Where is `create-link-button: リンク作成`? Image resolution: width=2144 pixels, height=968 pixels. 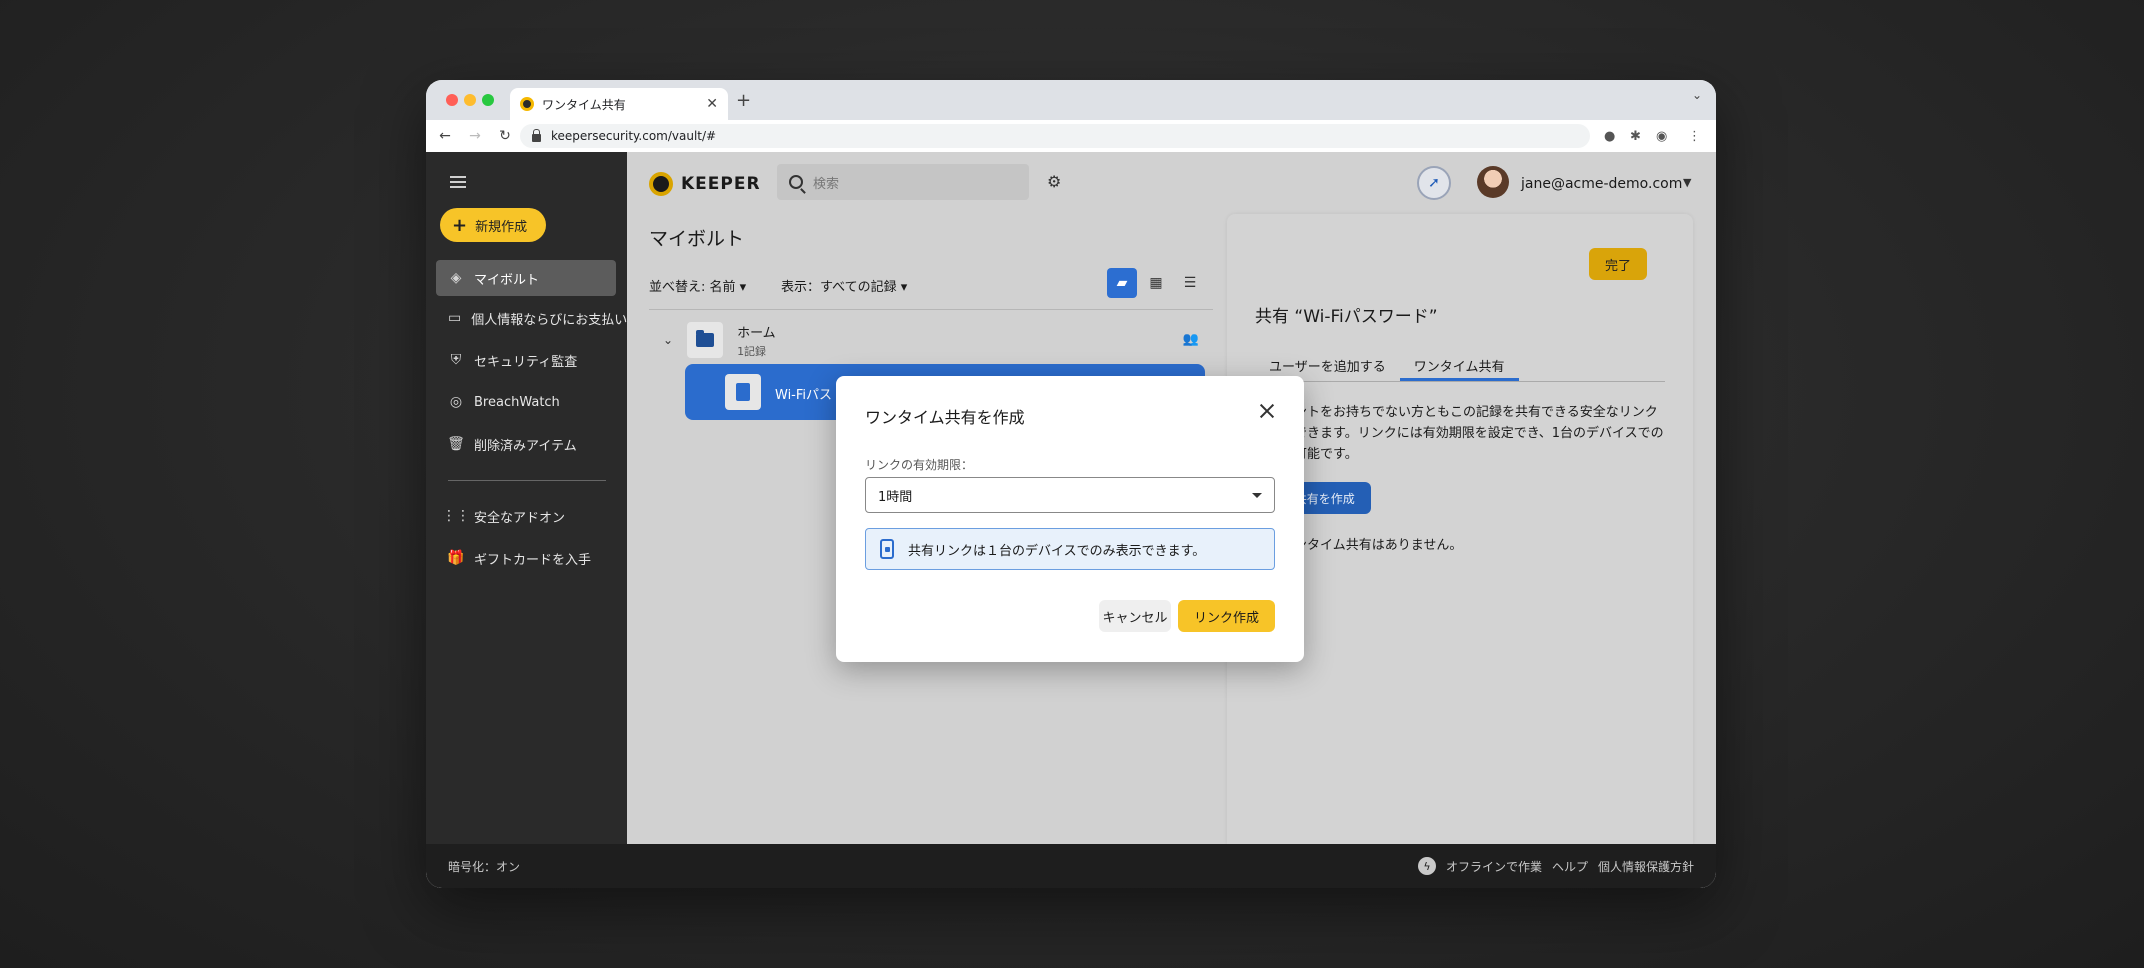
create-link-button: リンク作成 is located at coordinates (1226, 616).